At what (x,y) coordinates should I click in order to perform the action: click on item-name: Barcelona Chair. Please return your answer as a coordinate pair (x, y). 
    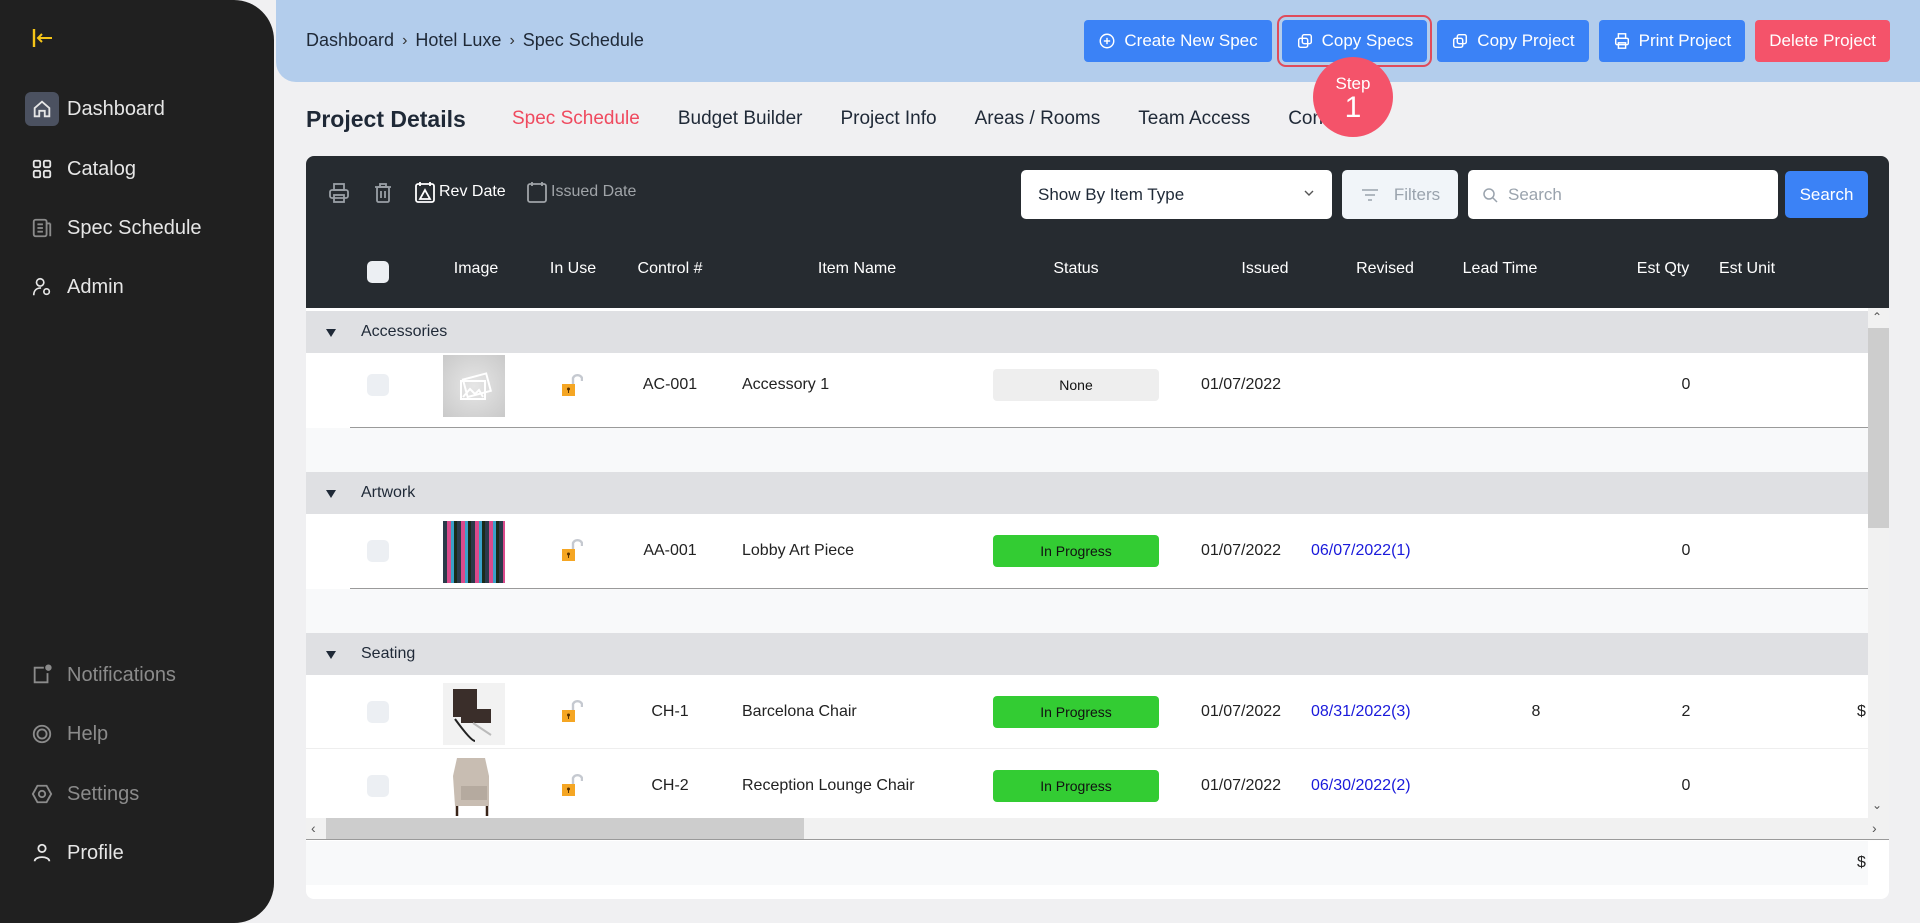
    Looking at the image, I should click on (799, 712).